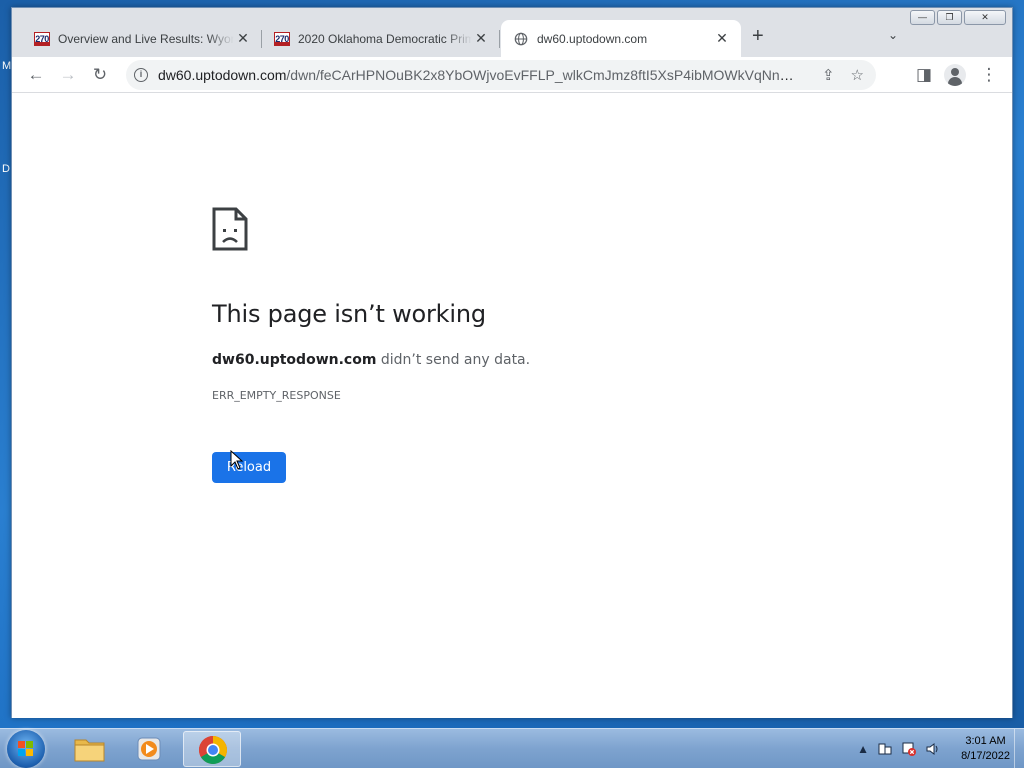  I want to click on tab-title: Overview and Live Results: Wyoming, so click(146, 38).